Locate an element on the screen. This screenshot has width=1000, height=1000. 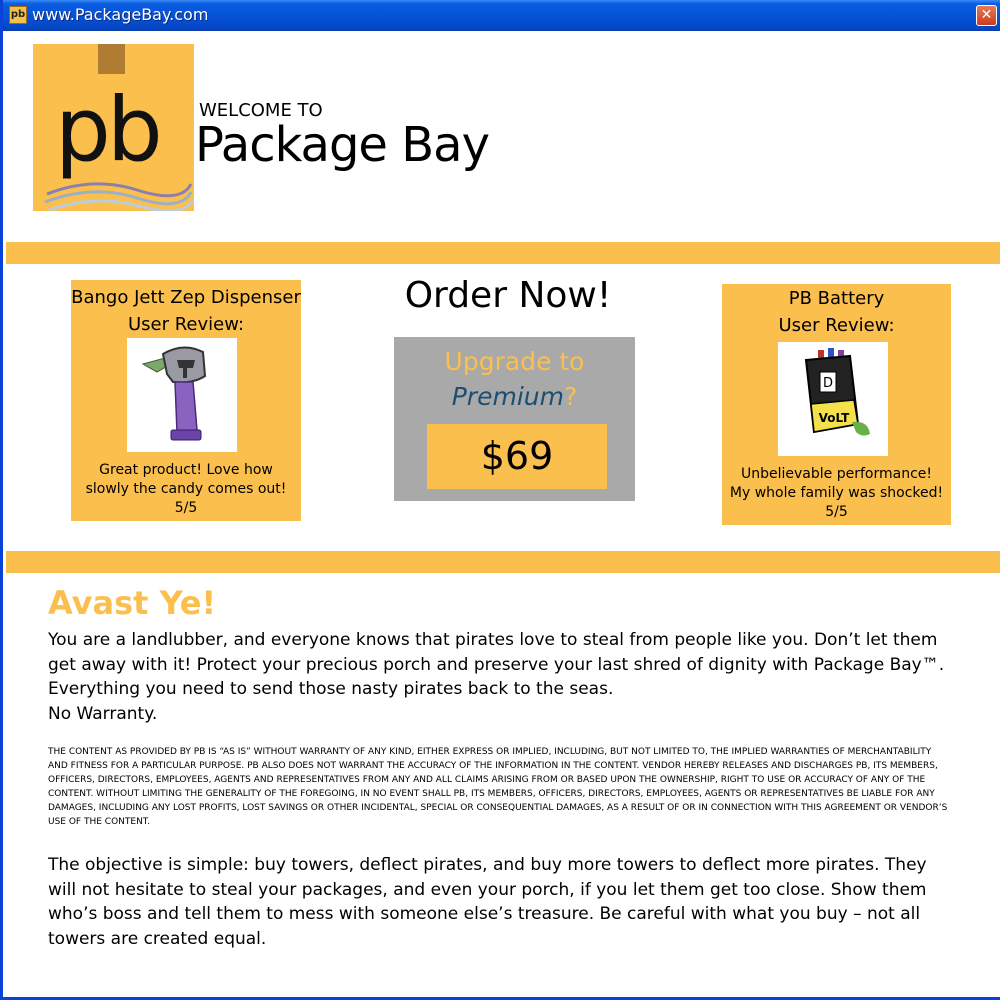
bottom-divider-band is located at coordinates (503, 562).